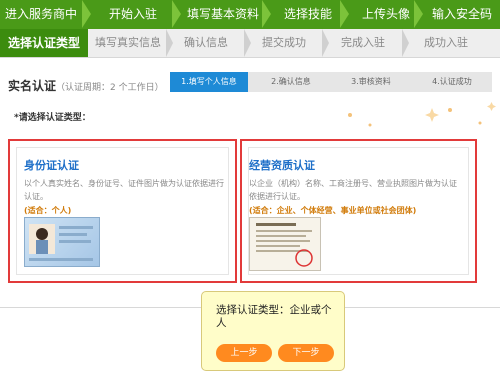 Image resolution: width=500 pixels, height=390 pixels. Describe the element at coordinates (461, 14) in the screenshot. I see `top-step-6: 输入安全码` at that location.